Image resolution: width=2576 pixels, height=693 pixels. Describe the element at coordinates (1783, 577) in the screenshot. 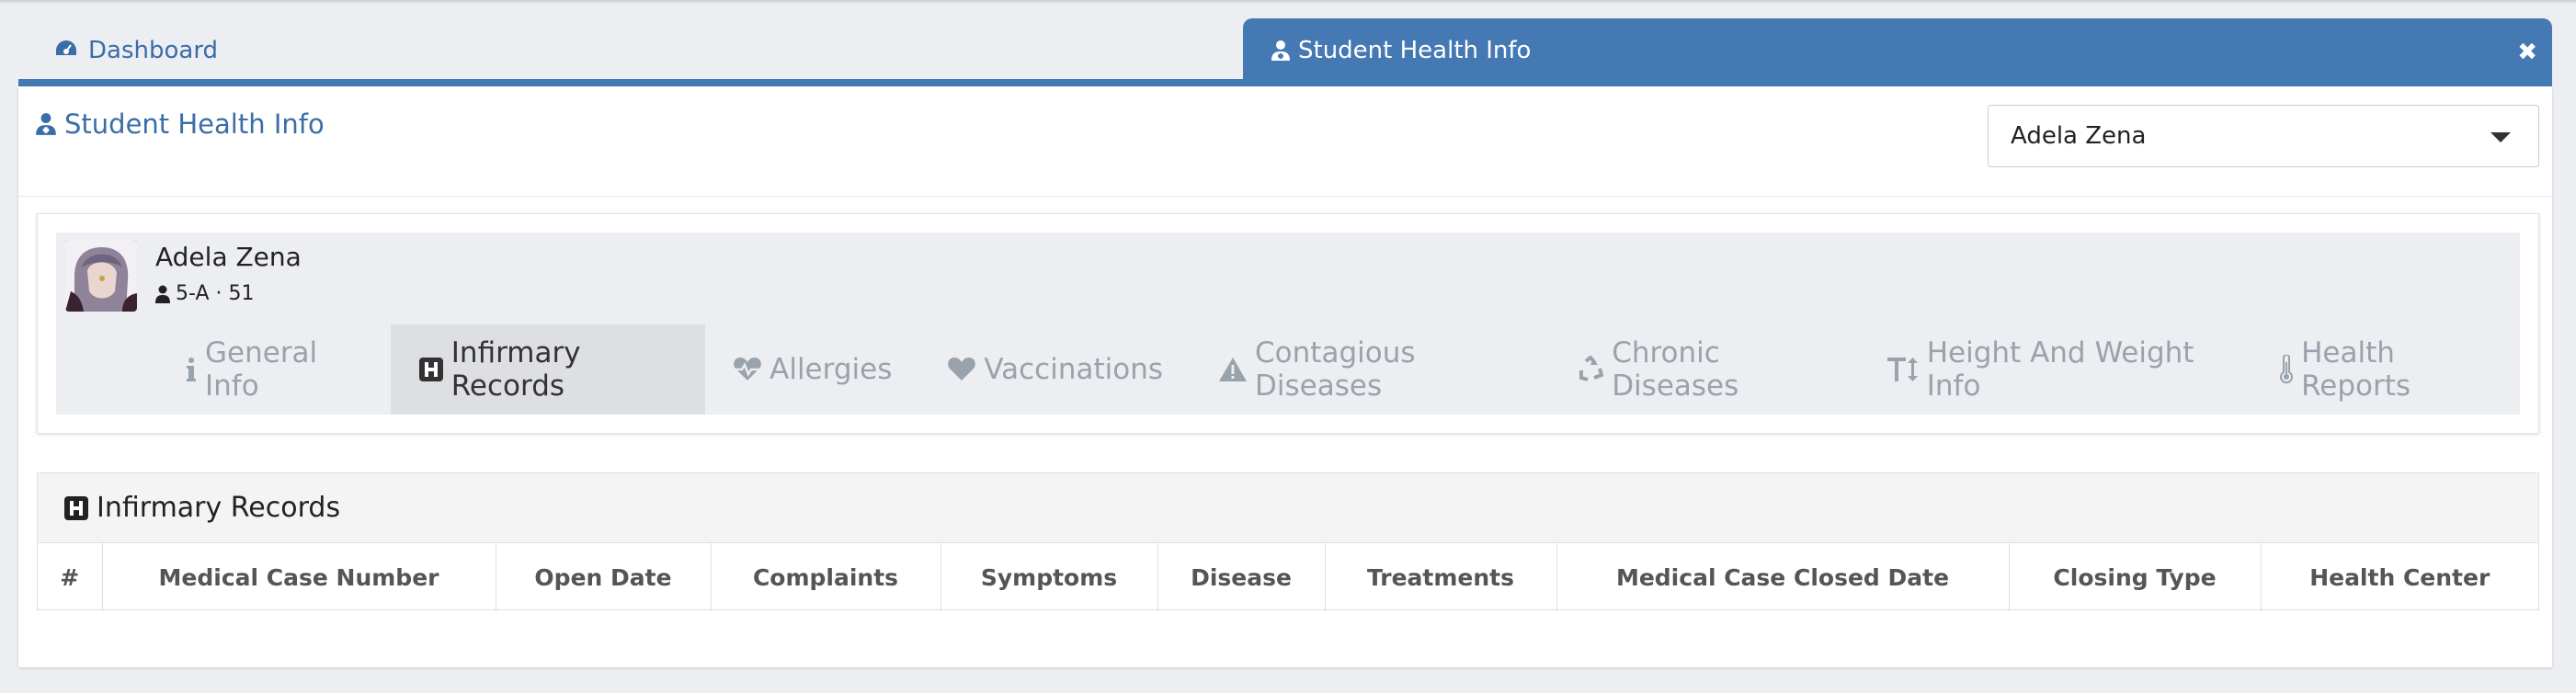

I see `column-header-medical-case-closed-date: Medical Case Closed Date` at that location.